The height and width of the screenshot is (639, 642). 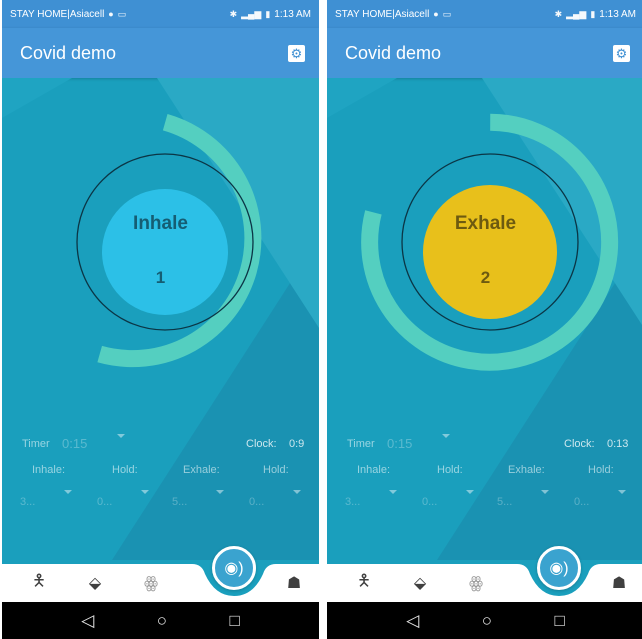 What do you see at coordinates (485, 277) in the screenshot?
I see `breath-count: 2` at bounding box center [485, 277].